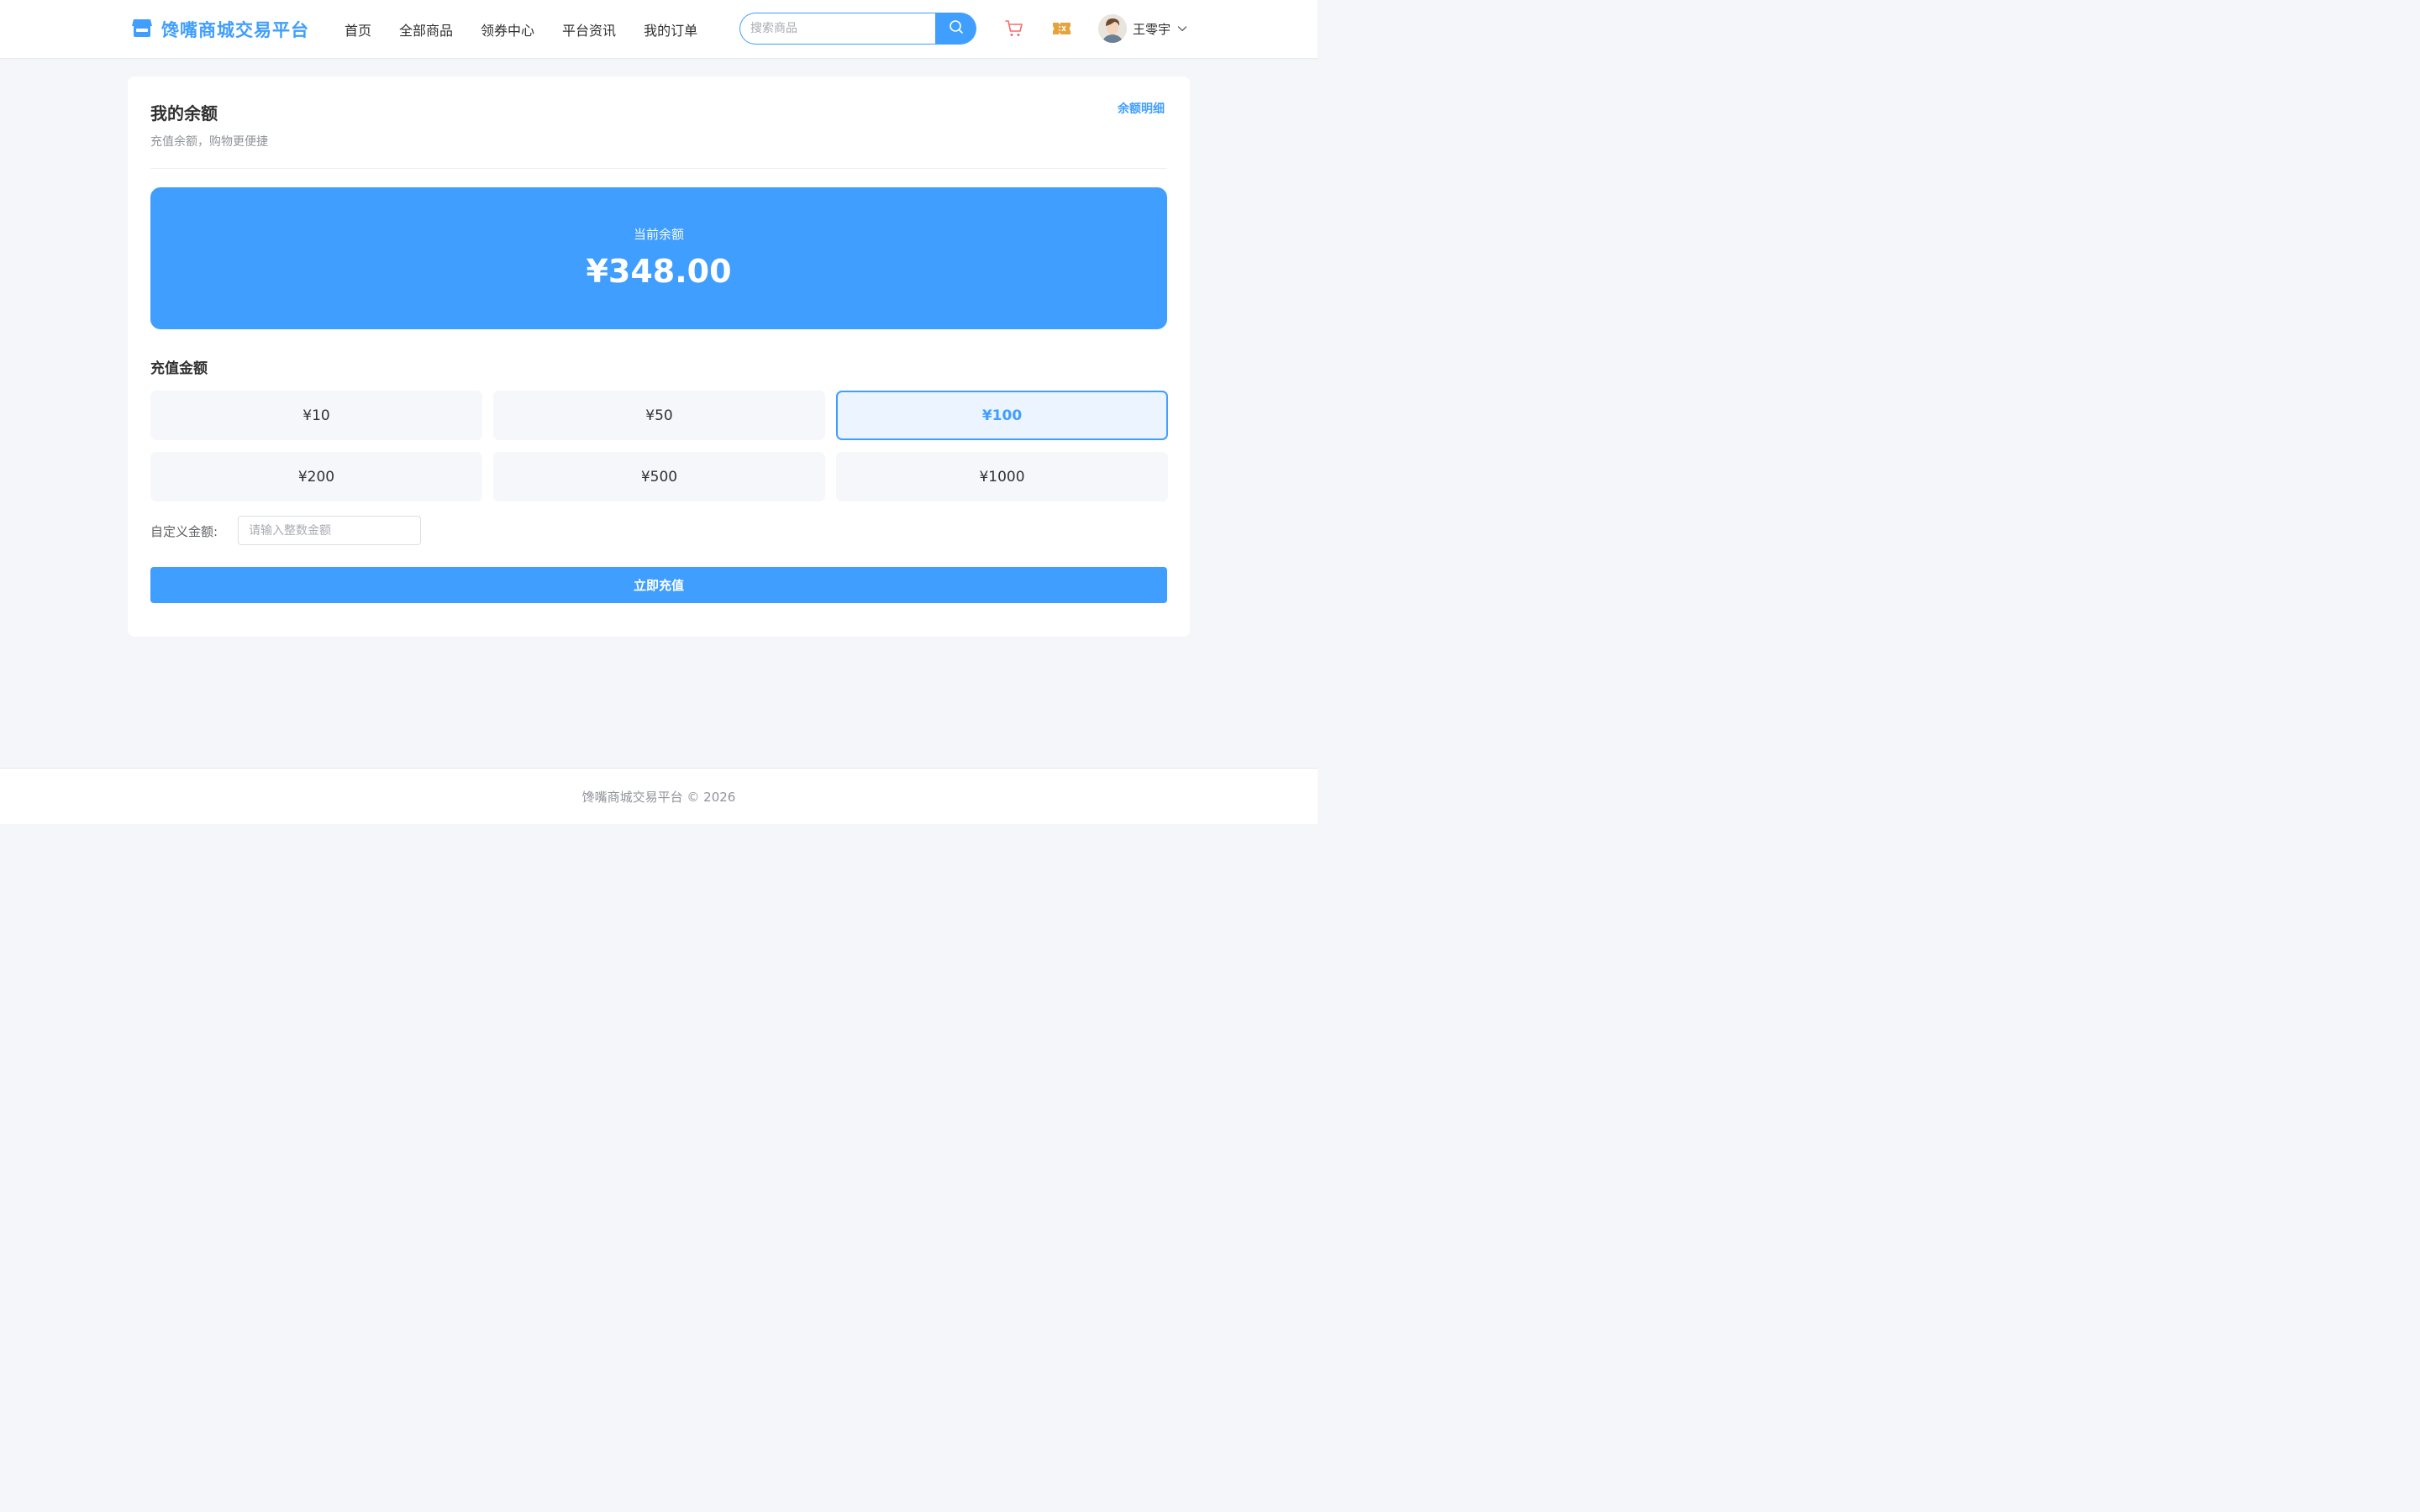  Describe the element at coordinates (1152, 29) in the screenshot. I see `username: 王零宇` at that location.